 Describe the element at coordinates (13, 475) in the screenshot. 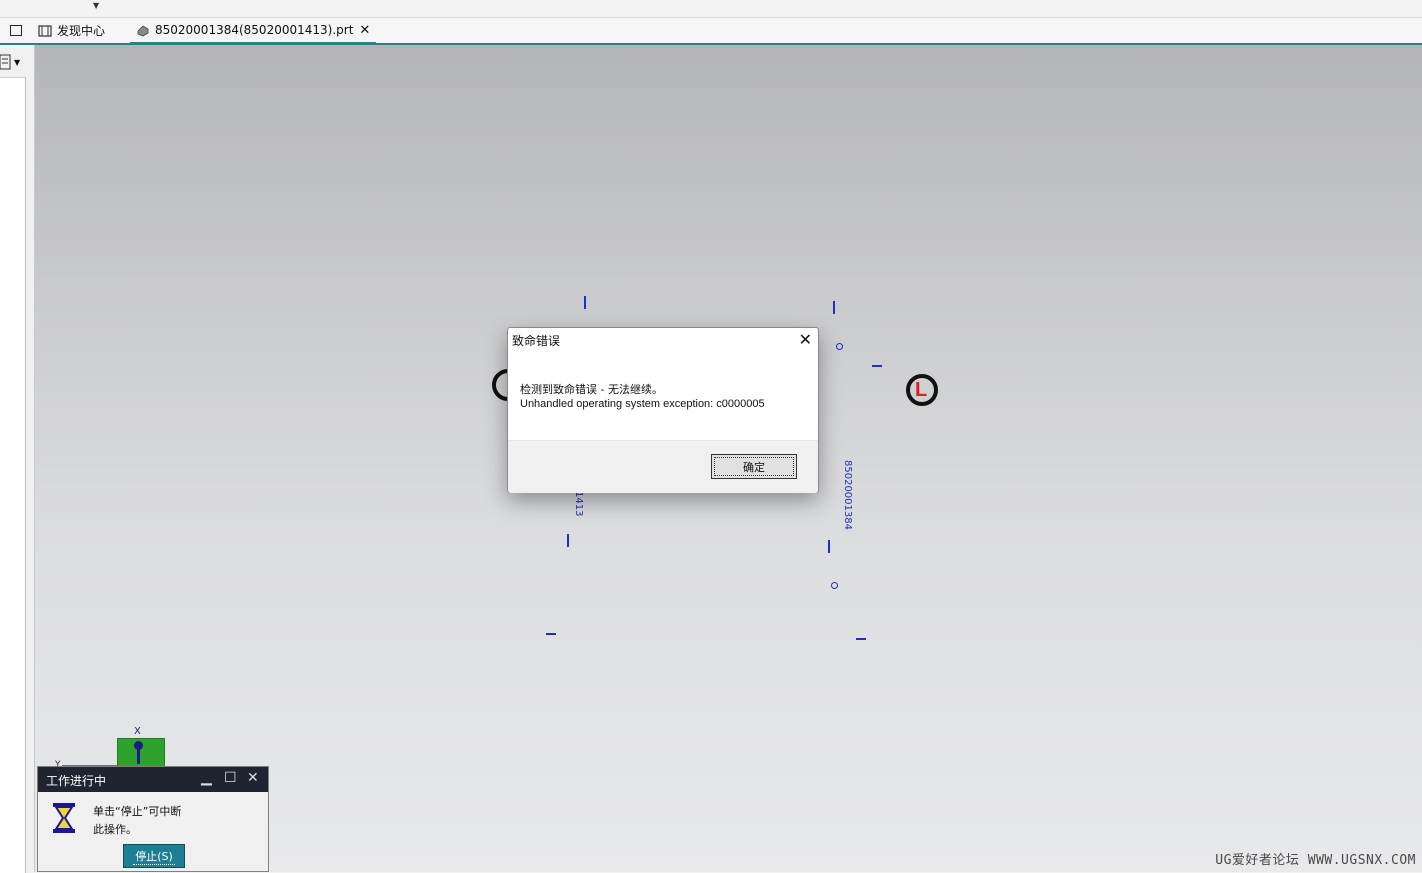

I see `resource-panel` at that location.